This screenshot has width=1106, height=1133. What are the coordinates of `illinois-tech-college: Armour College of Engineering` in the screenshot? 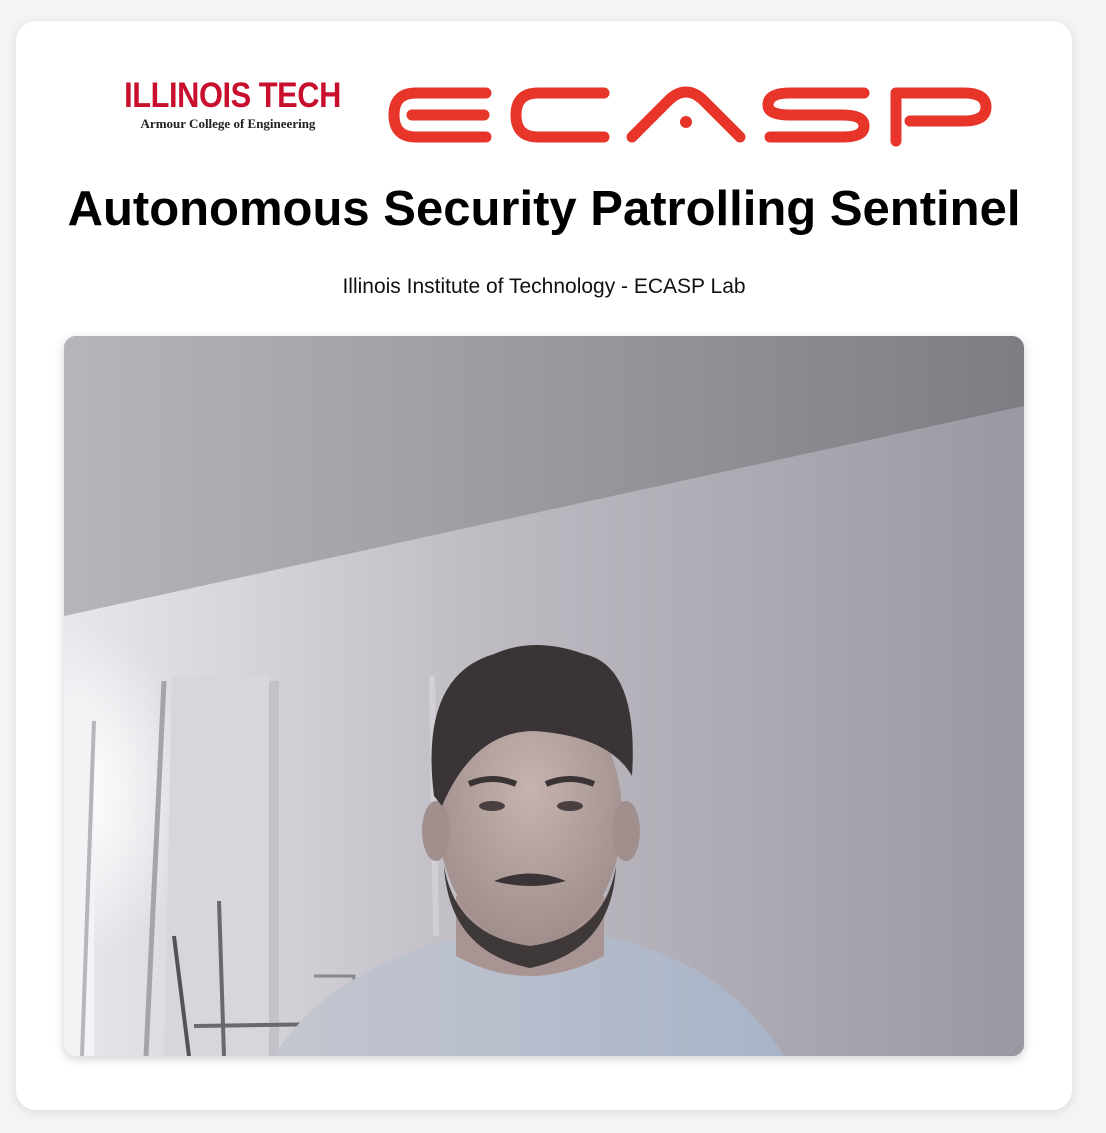 It's located at (228, 123).